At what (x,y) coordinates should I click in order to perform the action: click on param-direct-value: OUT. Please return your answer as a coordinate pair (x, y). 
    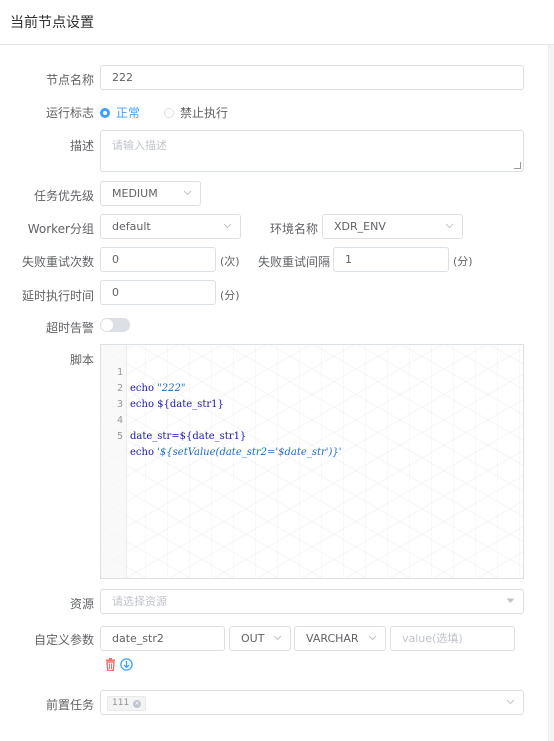
    Looking at the image, I should click on (253, 638).